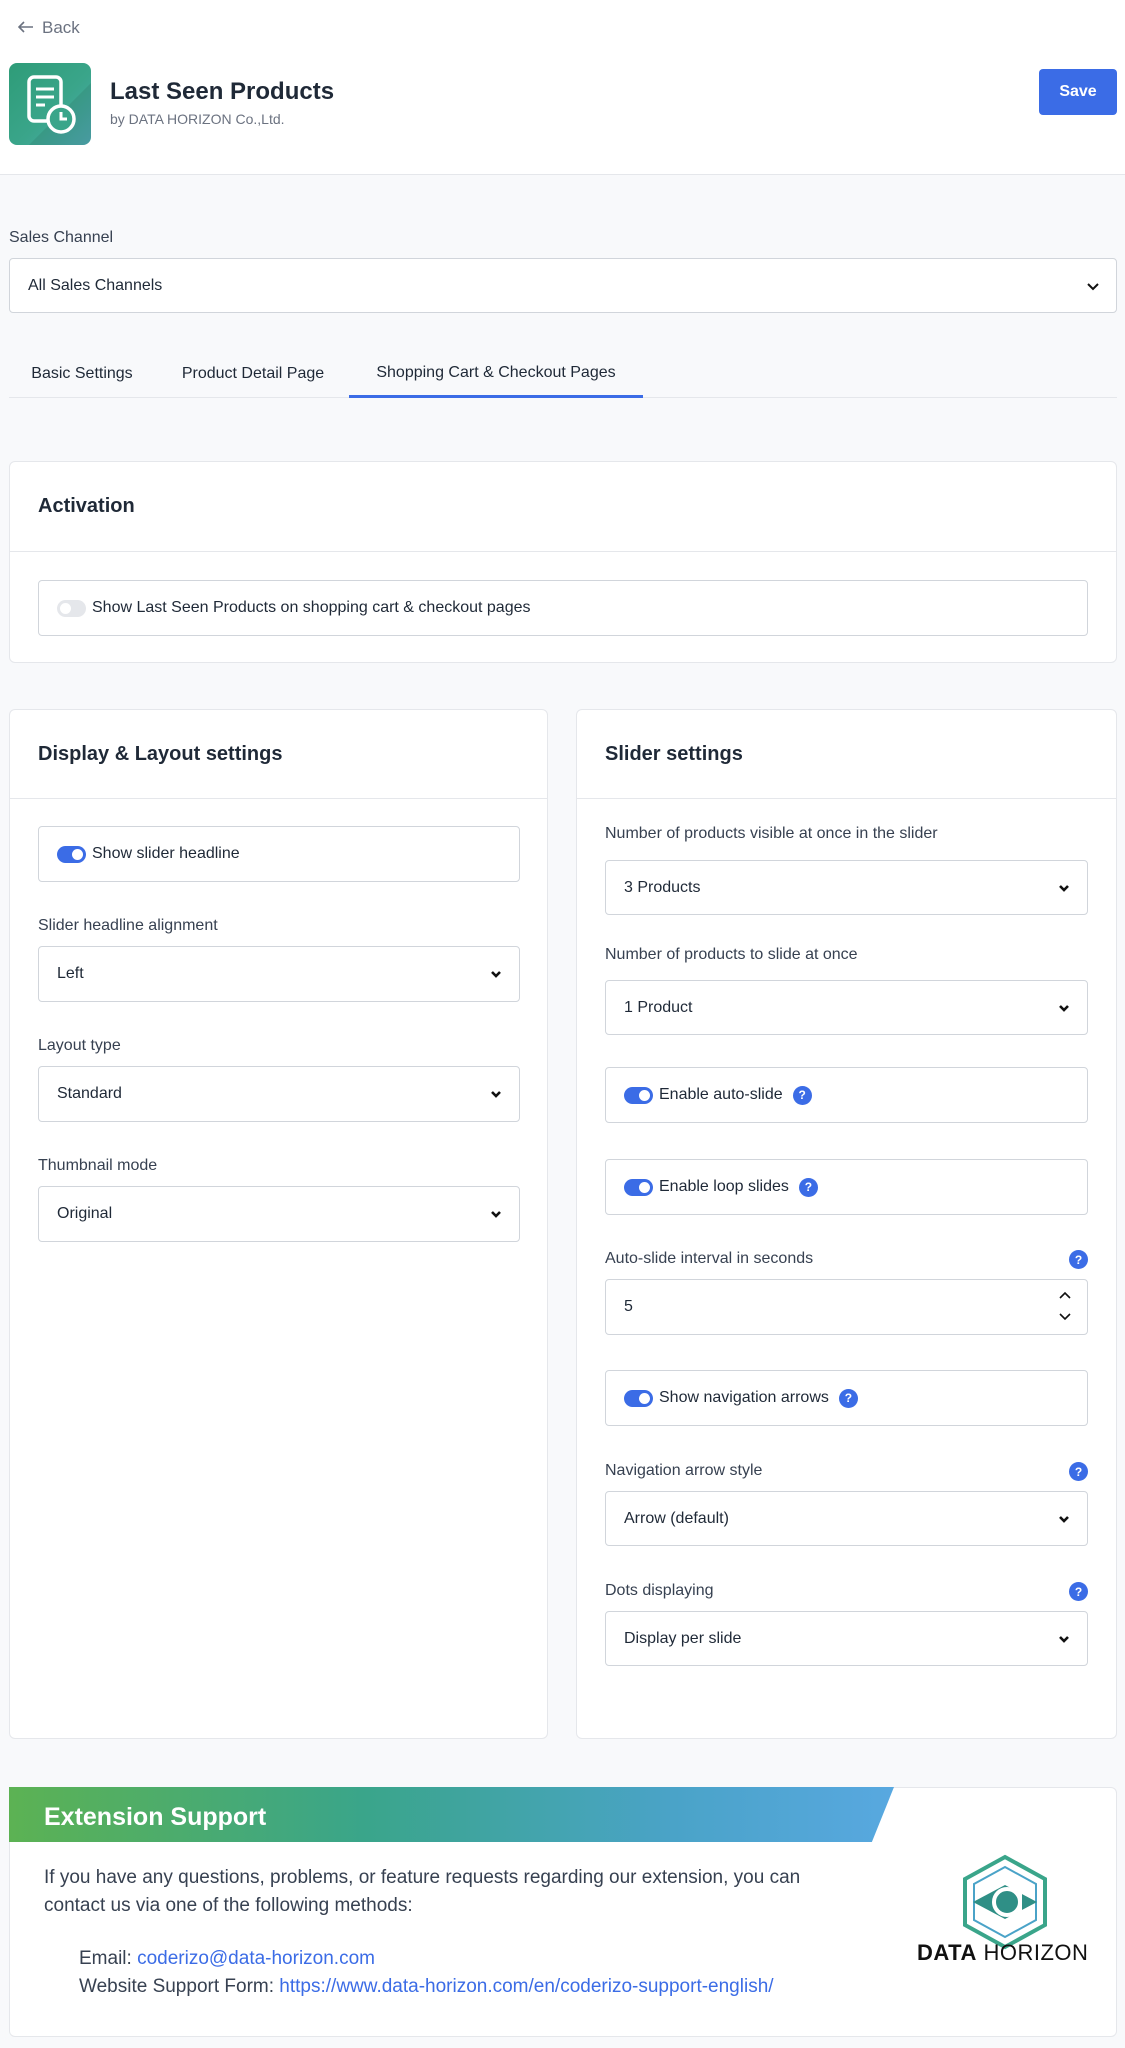 This screenshot has width=1125, height=2048. Describe the element at coordinates (59, 110) in the screenshot. I see `document-clock-icon` at that location.